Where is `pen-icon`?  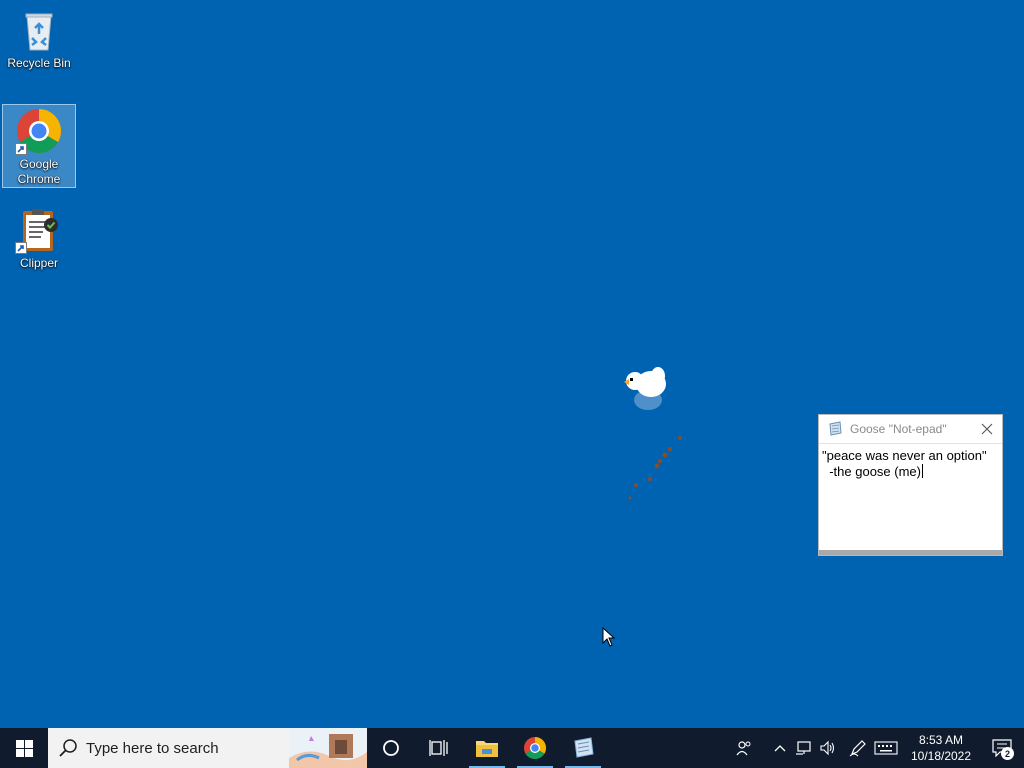
pen-icon is located at coordinates (857, 748).